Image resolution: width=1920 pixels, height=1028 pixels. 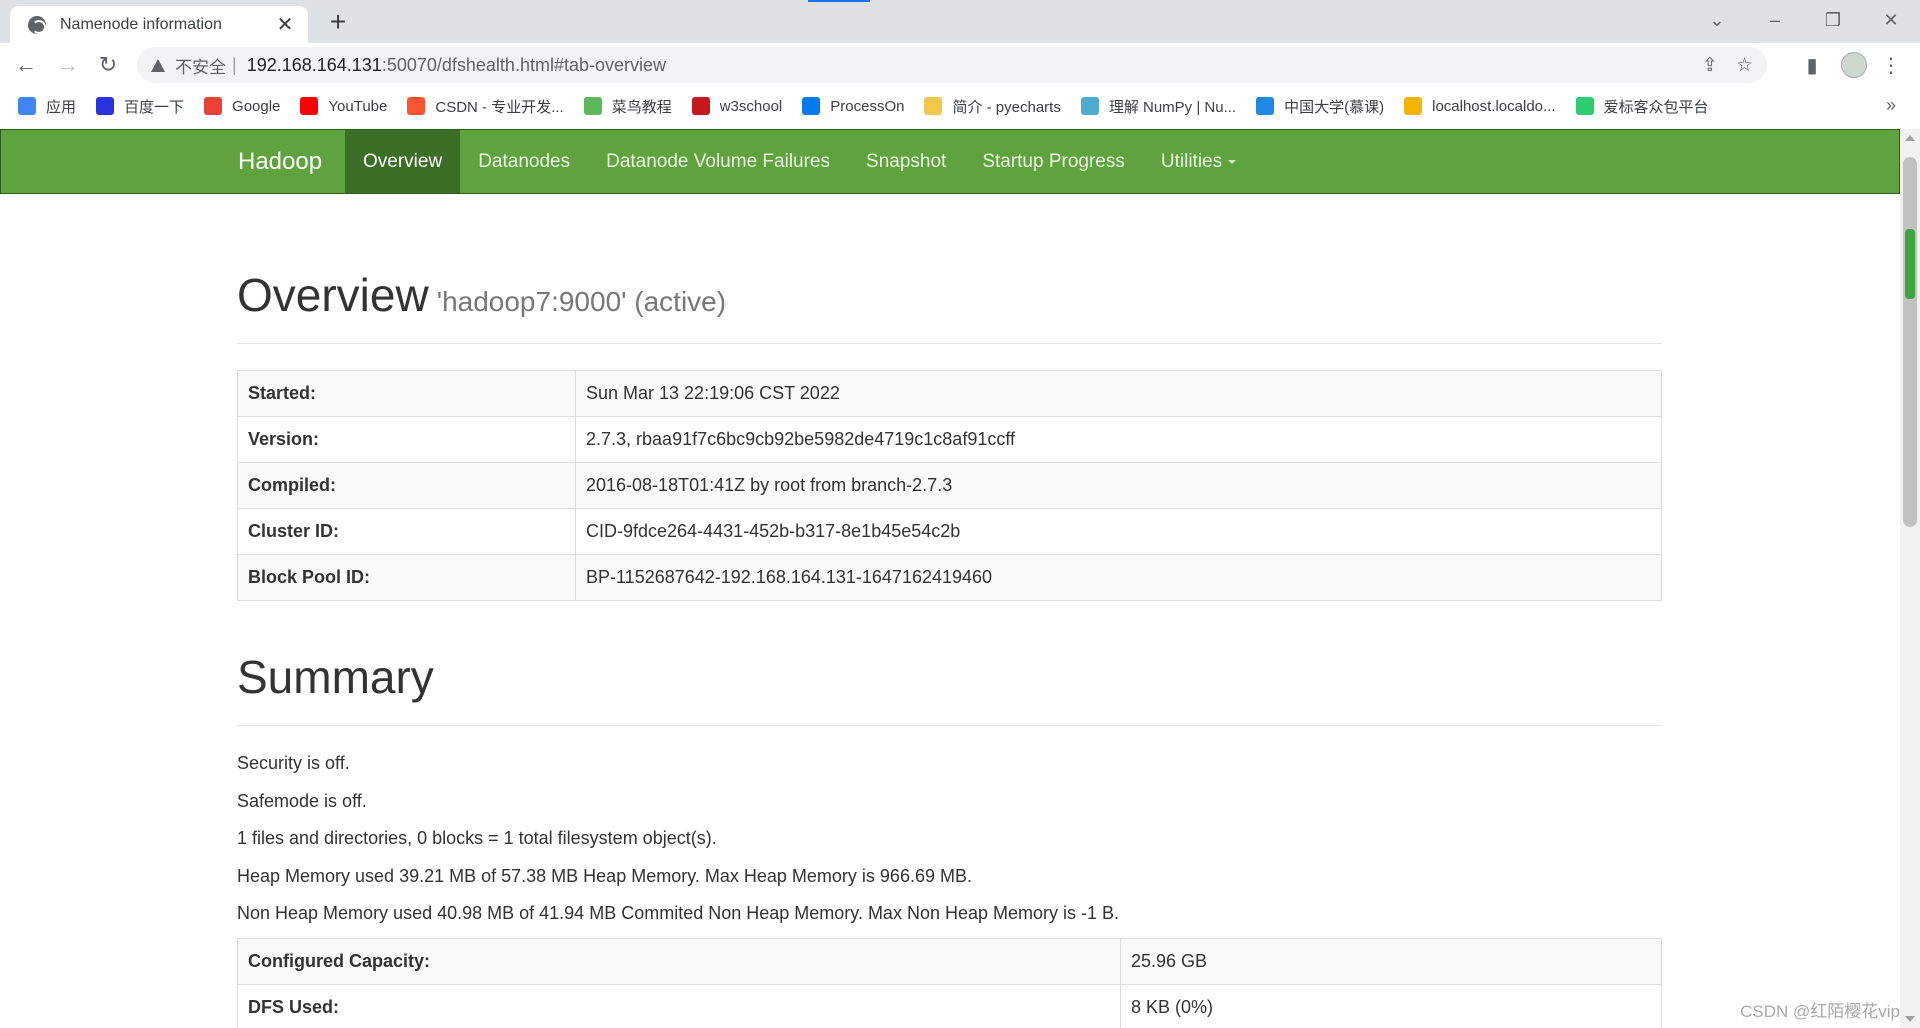 What do you see at coordinates (1910, 578) in the screenshot?
I see `scrollbar` at bounding box center [1910, 578].